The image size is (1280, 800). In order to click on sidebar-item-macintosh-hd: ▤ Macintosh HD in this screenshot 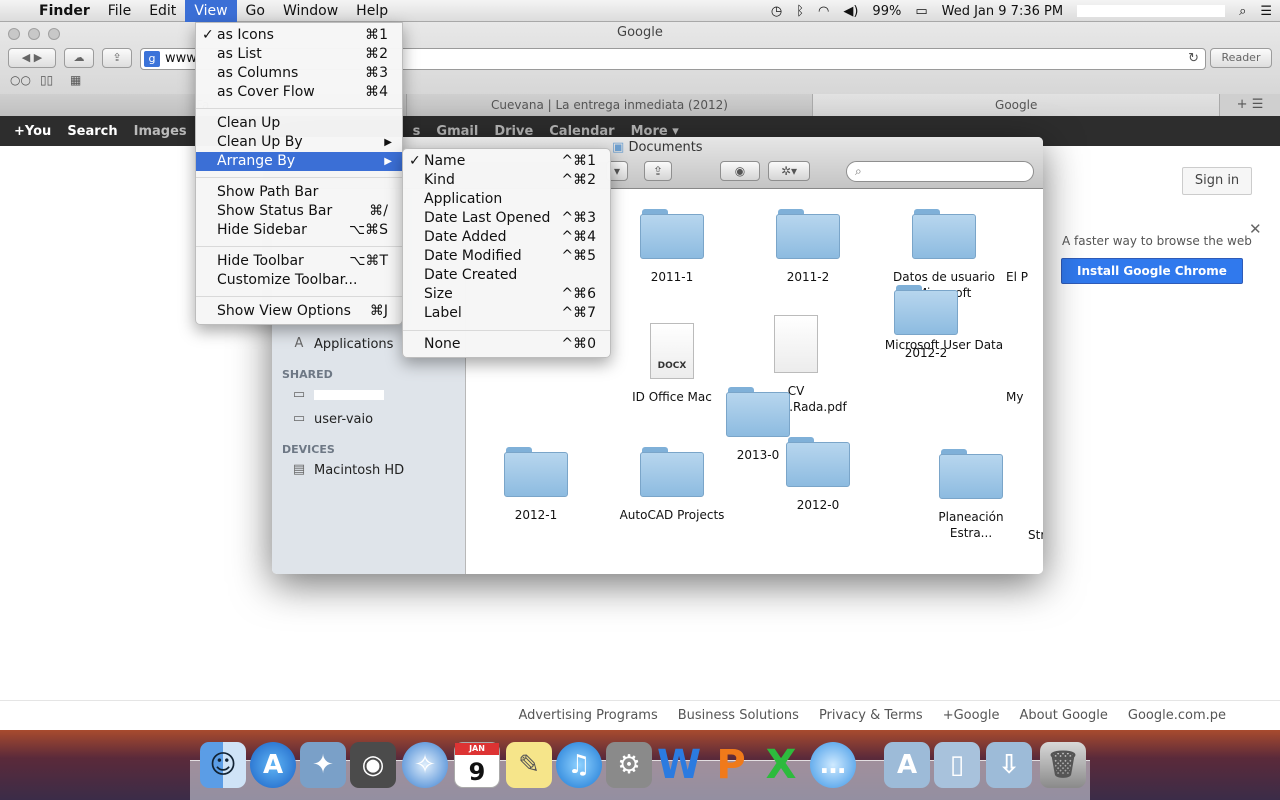, I will do `click(347, 470)`.